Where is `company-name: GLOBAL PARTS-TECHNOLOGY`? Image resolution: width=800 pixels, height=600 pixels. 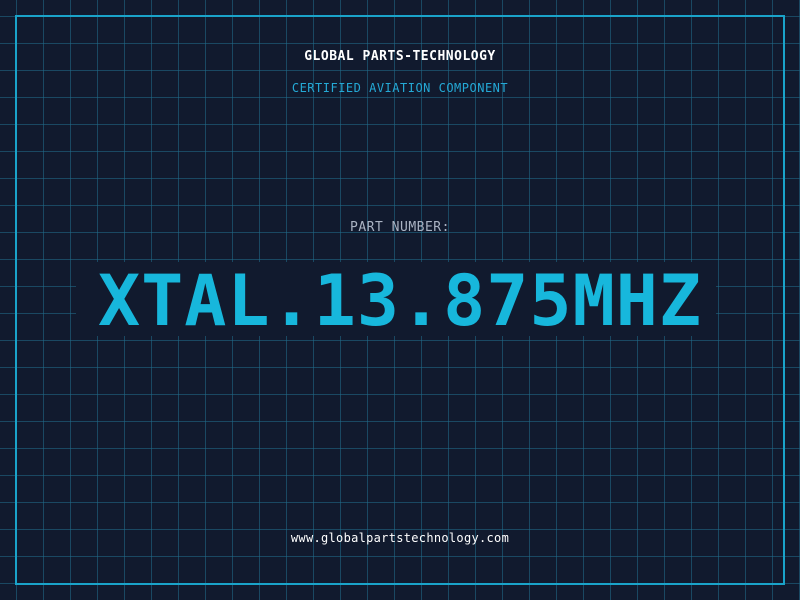
company-name: GLOBAL PARTS-TECHNOLOGY is located at coordinates (400, 56).